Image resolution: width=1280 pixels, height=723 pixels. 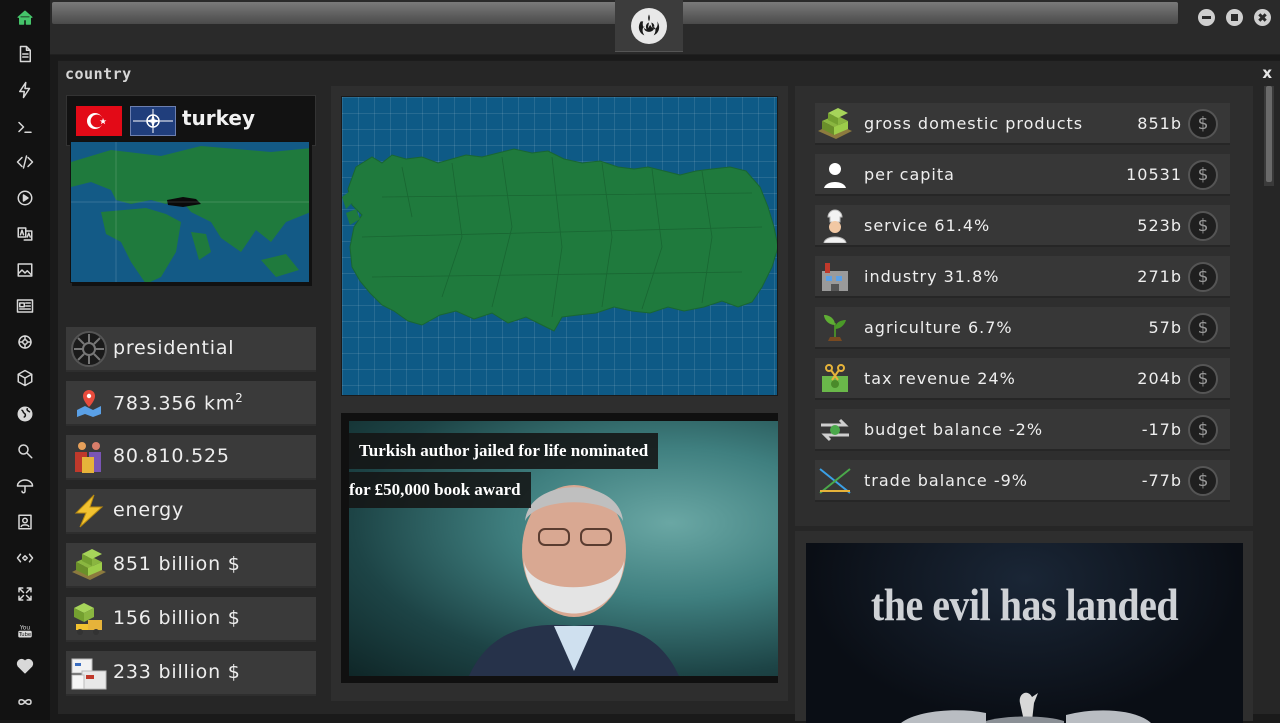 I want to click on econ-value: -77b, so click(x=1161, y=480).